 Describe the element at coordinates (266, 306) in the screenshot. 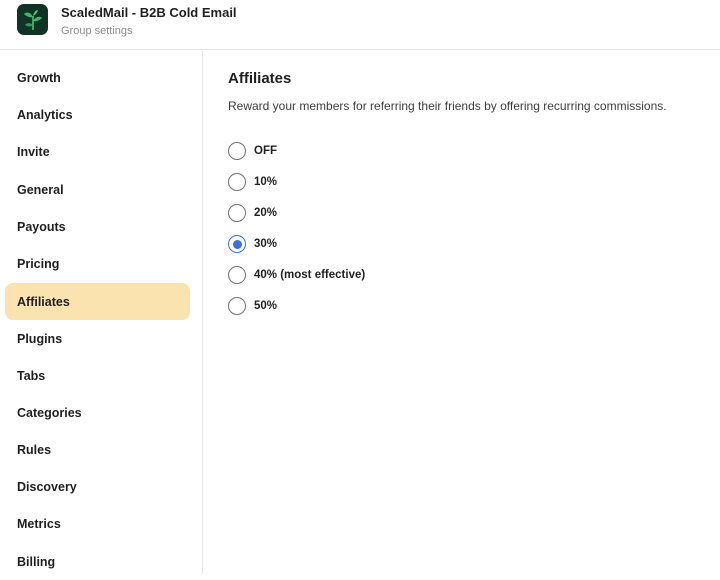

I see `option-label: 50%` at that location.